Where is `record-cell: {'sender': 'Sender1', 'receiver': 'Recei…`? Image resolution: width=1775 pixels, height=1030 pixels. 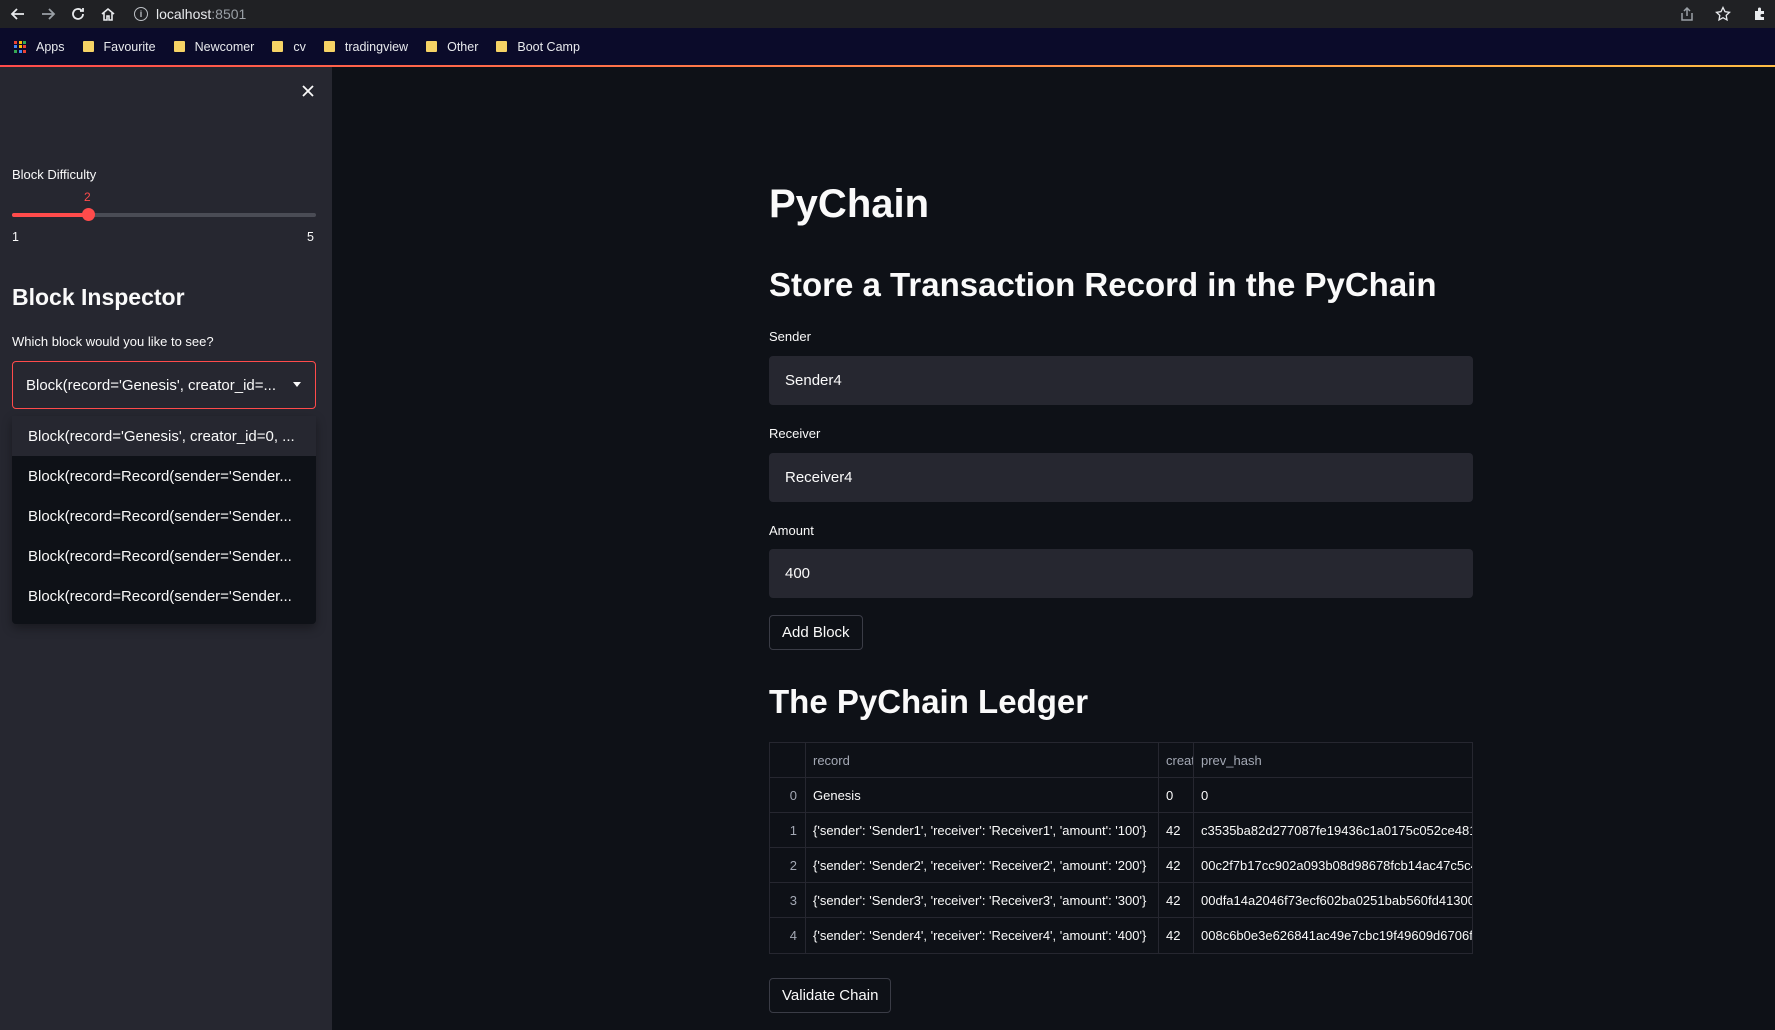 record-cell: {'sender': 'Sender1', 'receiver': 'Recei… is located at coordinates (982, 830).